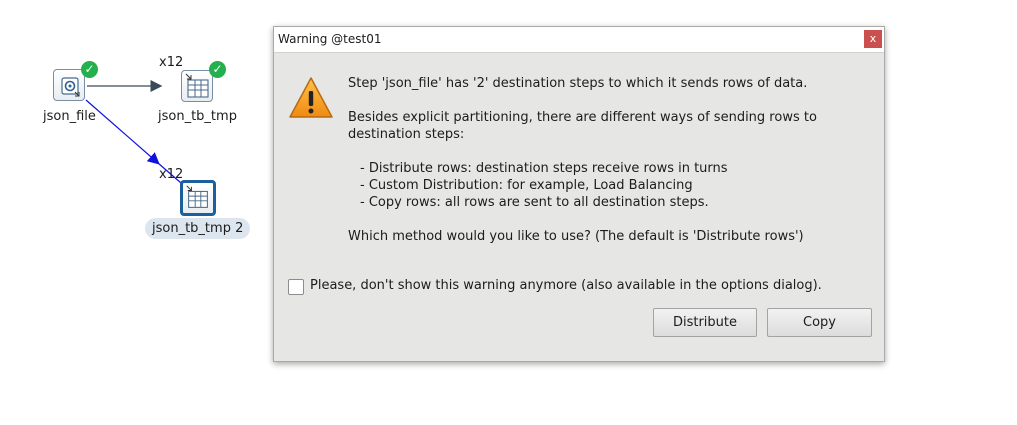 The height and width of the screenshot is (425, 1017). I want to click on dialog-titlebar: Warning @test01 x, so click(579, 40).